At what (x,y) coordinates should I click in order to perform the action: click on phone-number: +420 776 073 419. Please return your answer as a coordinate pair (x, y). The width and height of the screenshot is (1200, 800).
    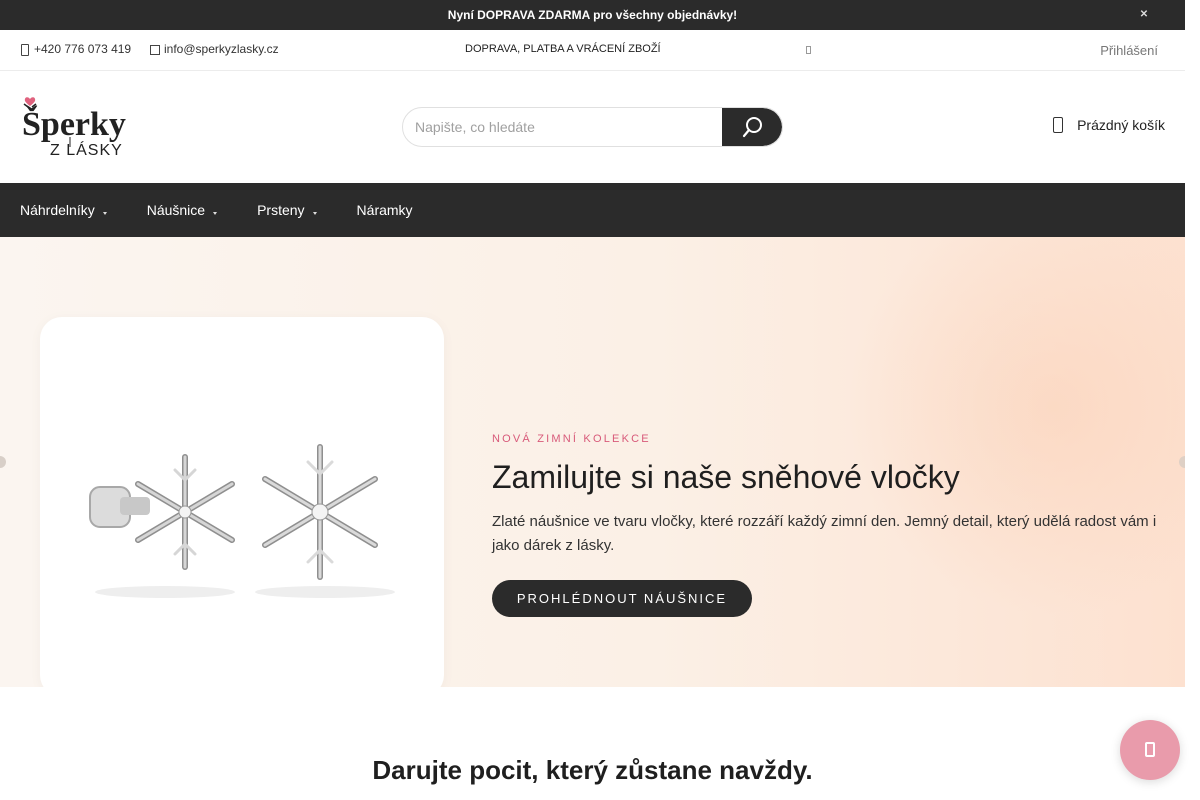
    Looking at the image, I should click on (82, 49).